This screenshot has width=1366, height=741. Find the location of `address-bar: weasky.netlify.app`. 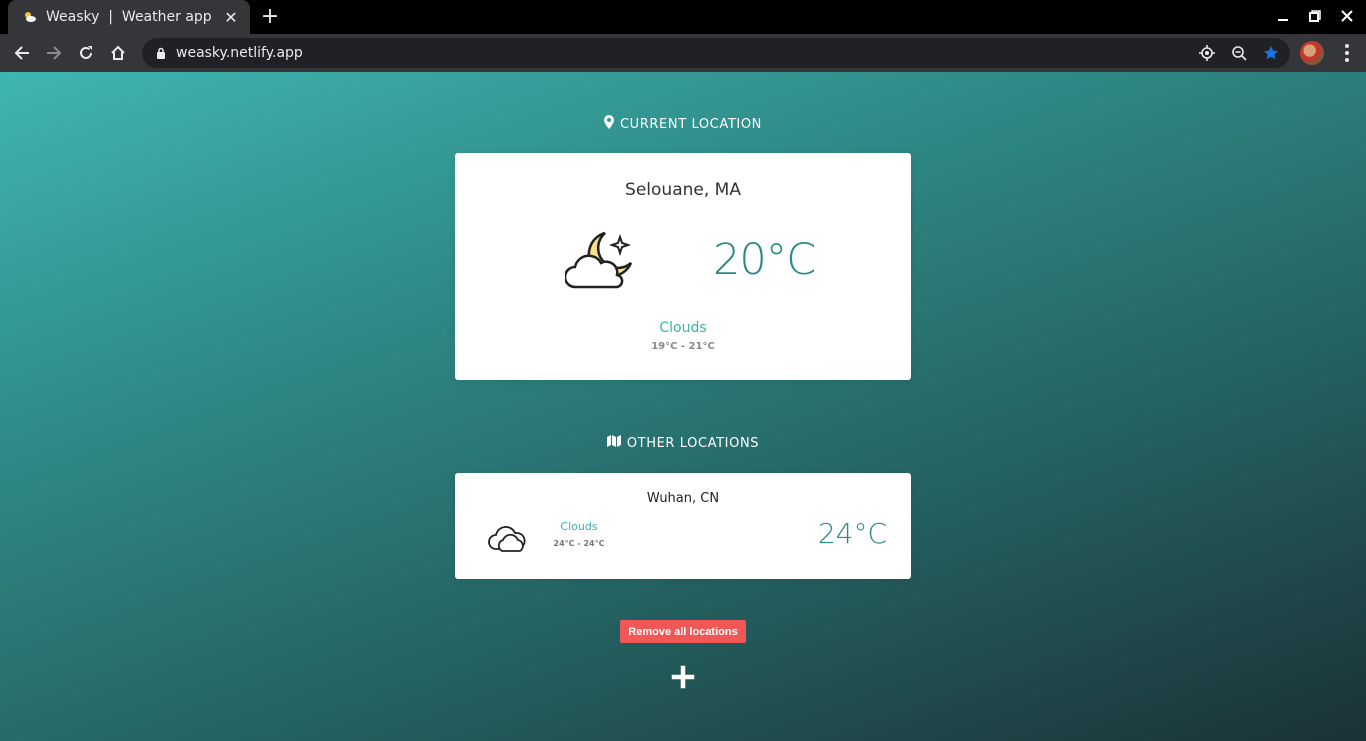

address-bar: weasky.netlify.app is located at coordinates (716, 53).